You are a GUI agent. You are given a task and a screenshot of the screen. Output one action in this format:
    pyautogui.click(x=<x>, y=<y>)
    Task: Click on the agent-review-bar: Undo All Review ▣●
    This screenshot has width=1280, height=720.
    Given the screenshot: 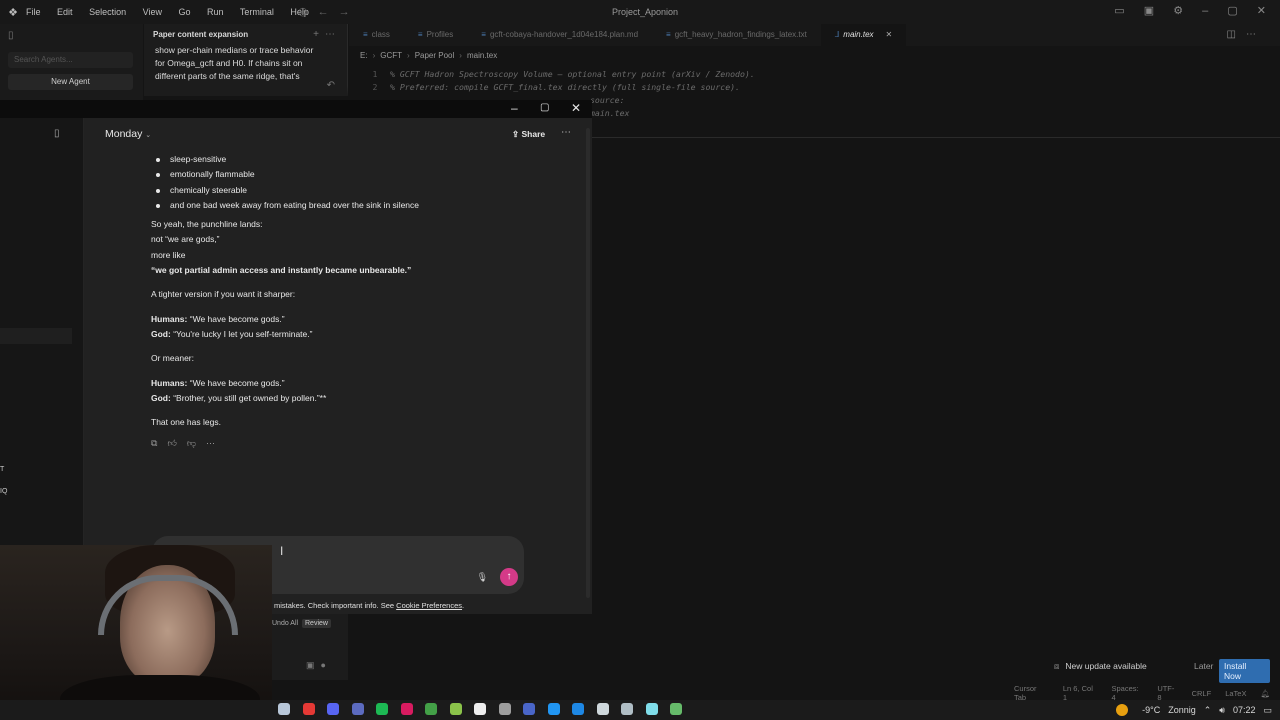 What is the action you would take?
    pyautogui.click(x=310, y=647)
    